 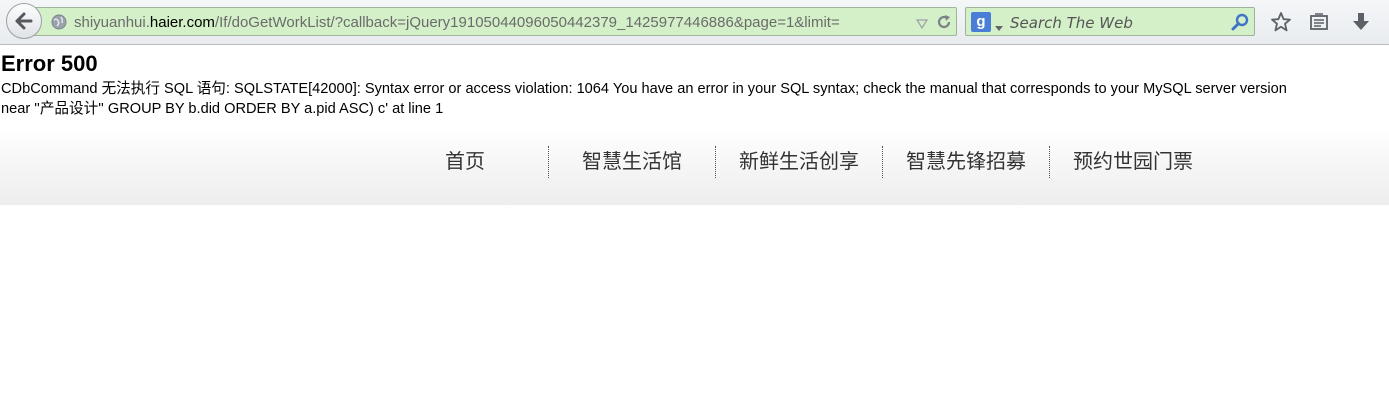 I want to click on history-dropdown-icon, so click(x=922, y=25).